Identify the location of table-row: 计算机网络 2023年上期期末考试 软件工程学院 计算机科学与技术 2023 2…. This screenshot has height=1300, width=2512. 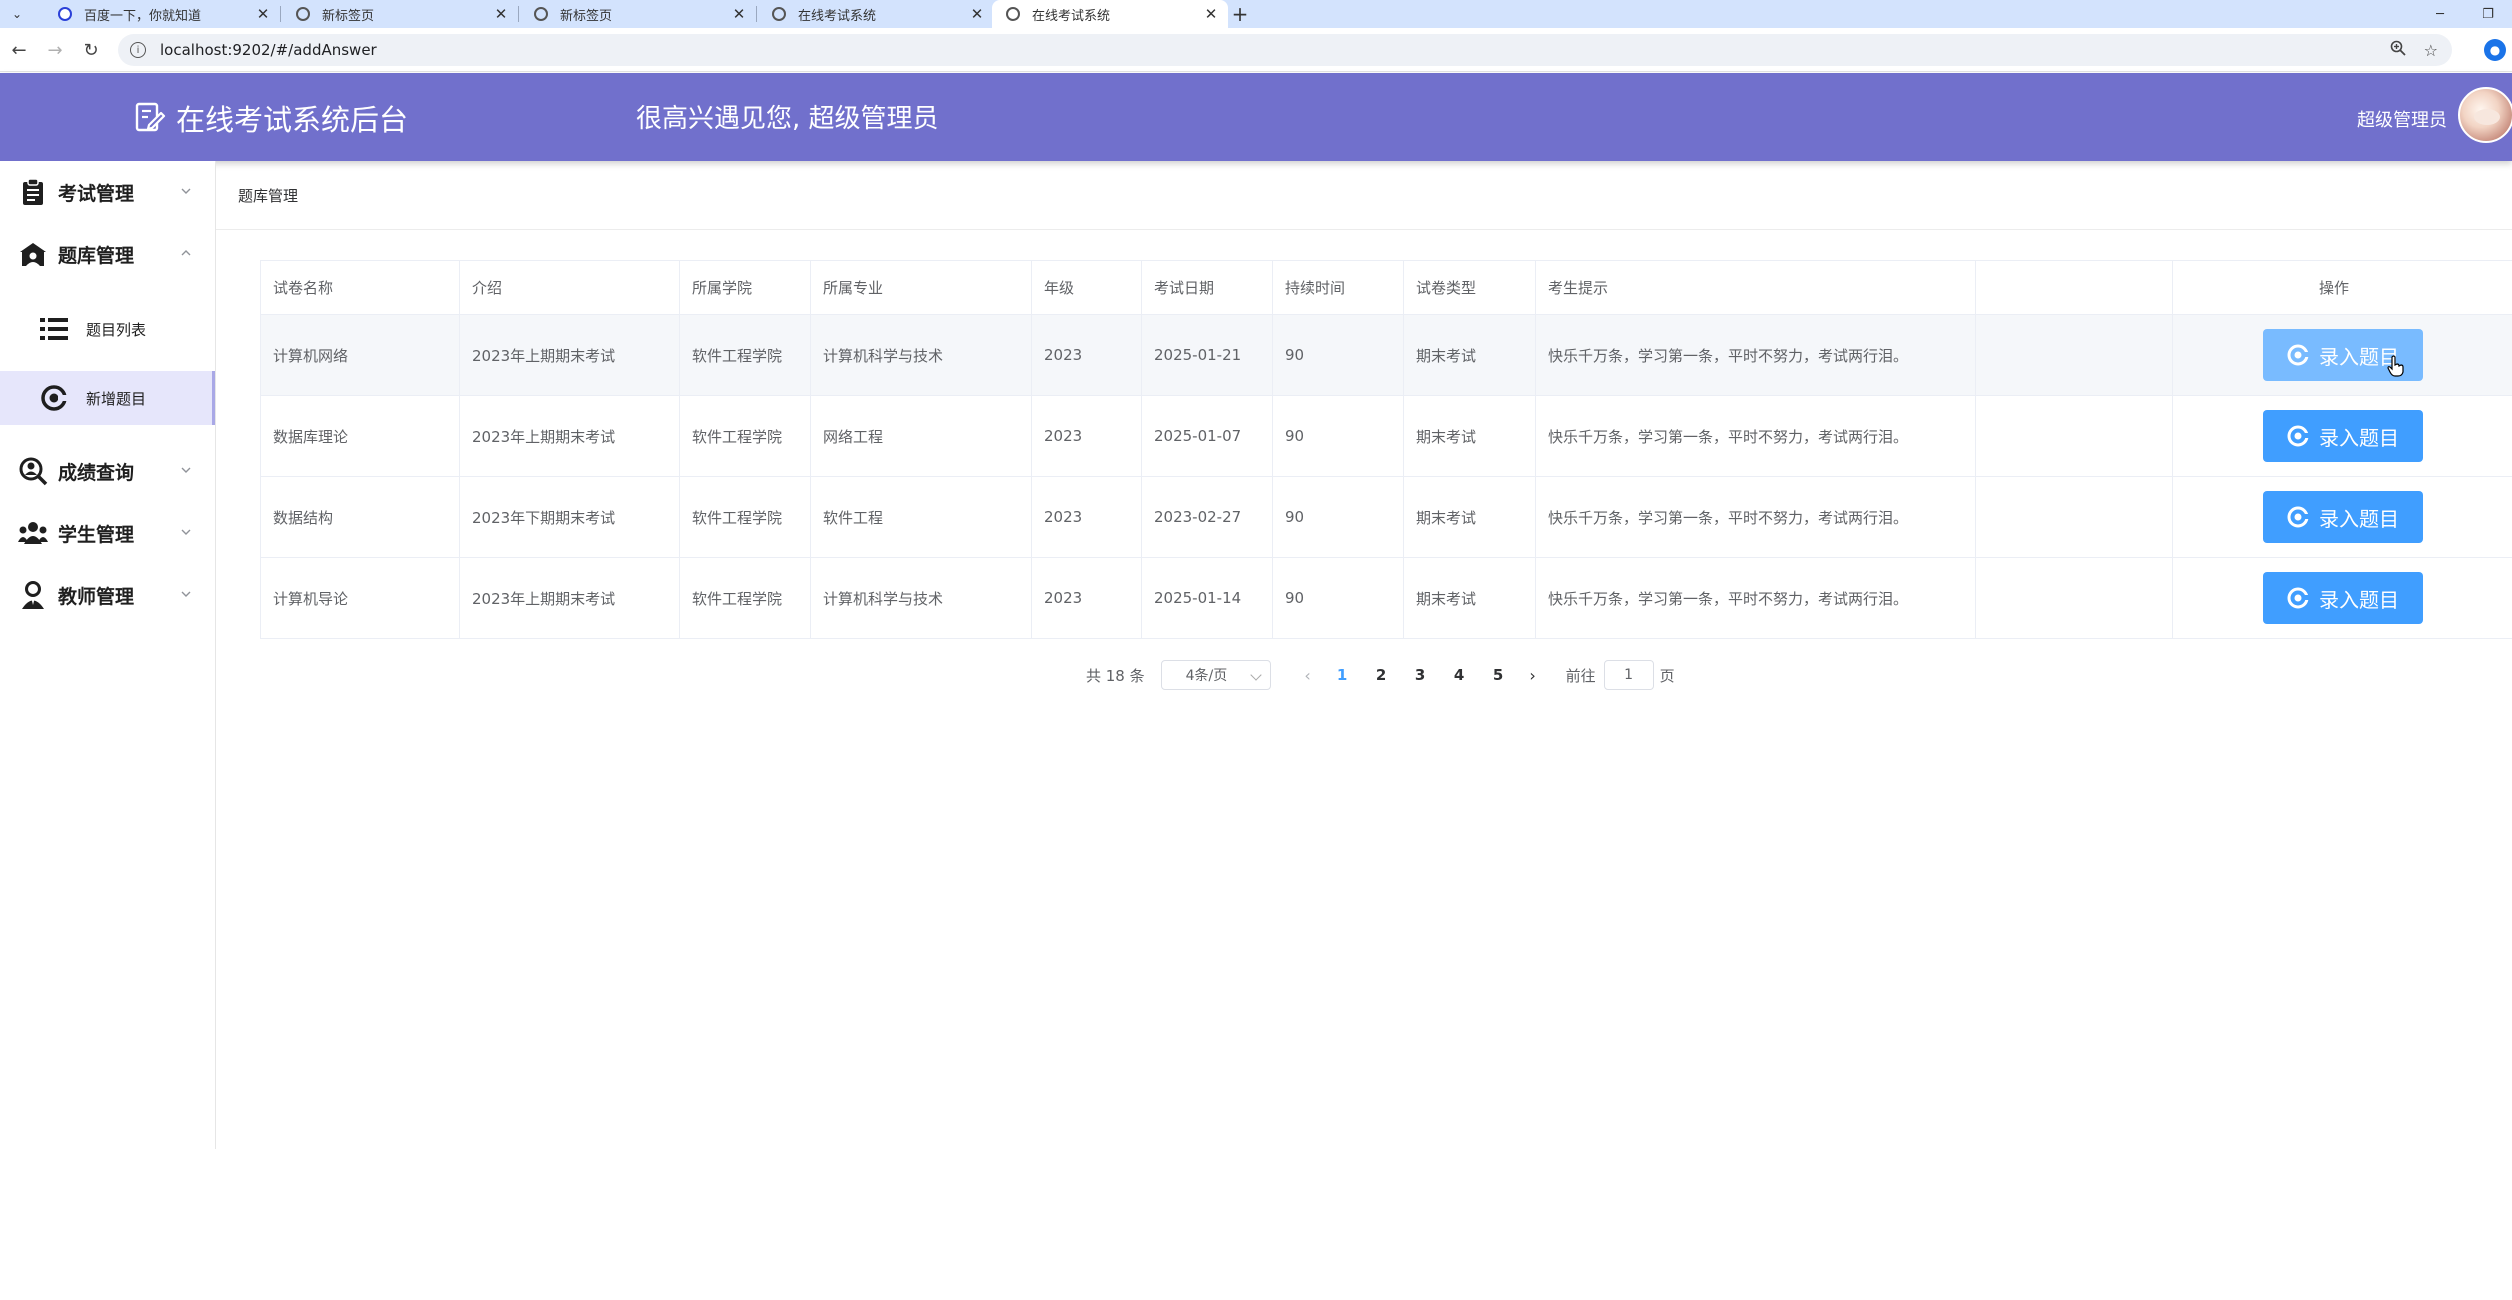
(1386, 355).